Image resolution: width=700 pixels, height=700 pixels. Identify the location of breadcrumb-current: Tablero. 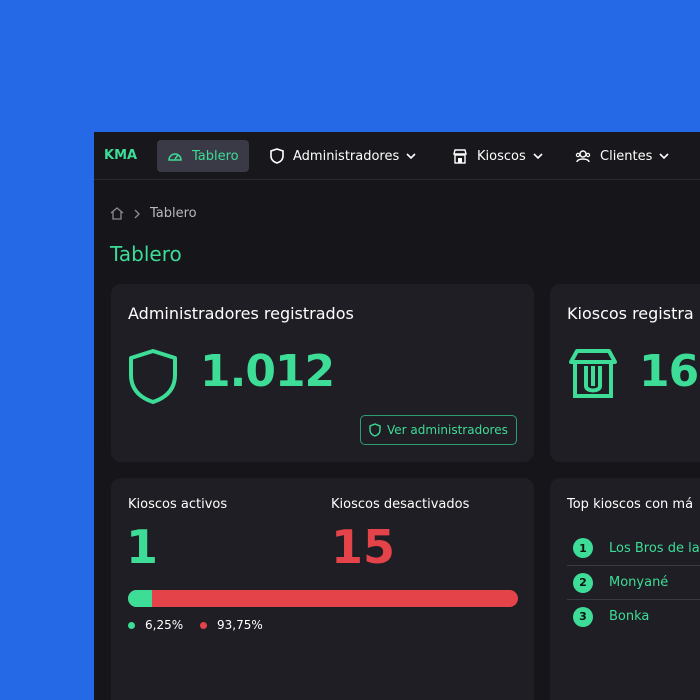
(173, 213).